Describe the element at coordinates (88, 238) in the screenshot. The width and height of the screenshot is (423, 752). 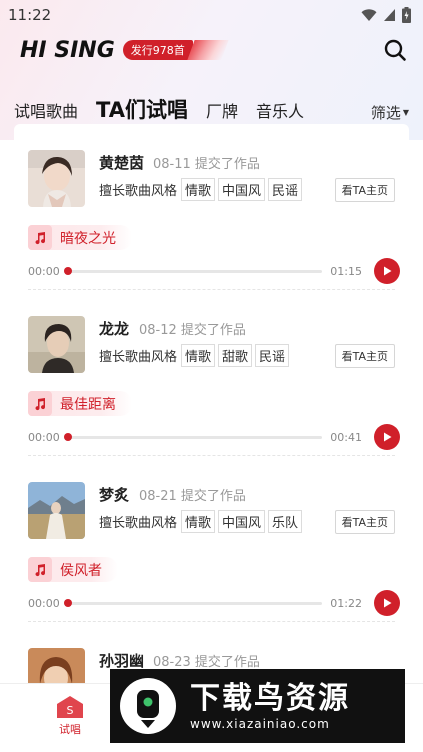
I see `song-title: 暗夜之光` at that location.